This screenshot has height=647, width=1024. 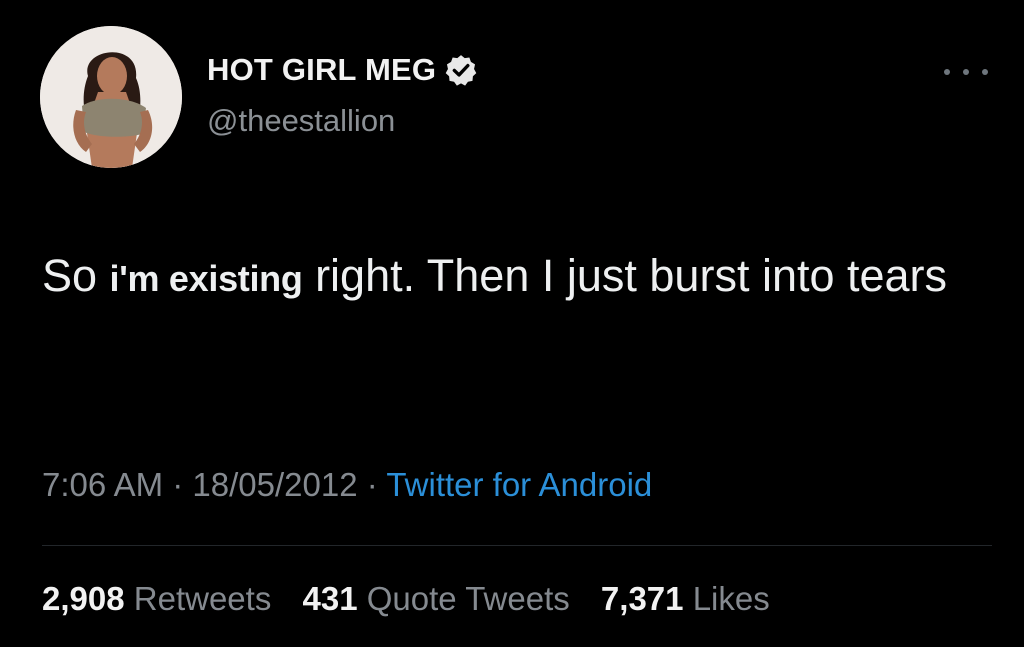 I want to click on more-horizontal-icon, so click(x=966, y=72).